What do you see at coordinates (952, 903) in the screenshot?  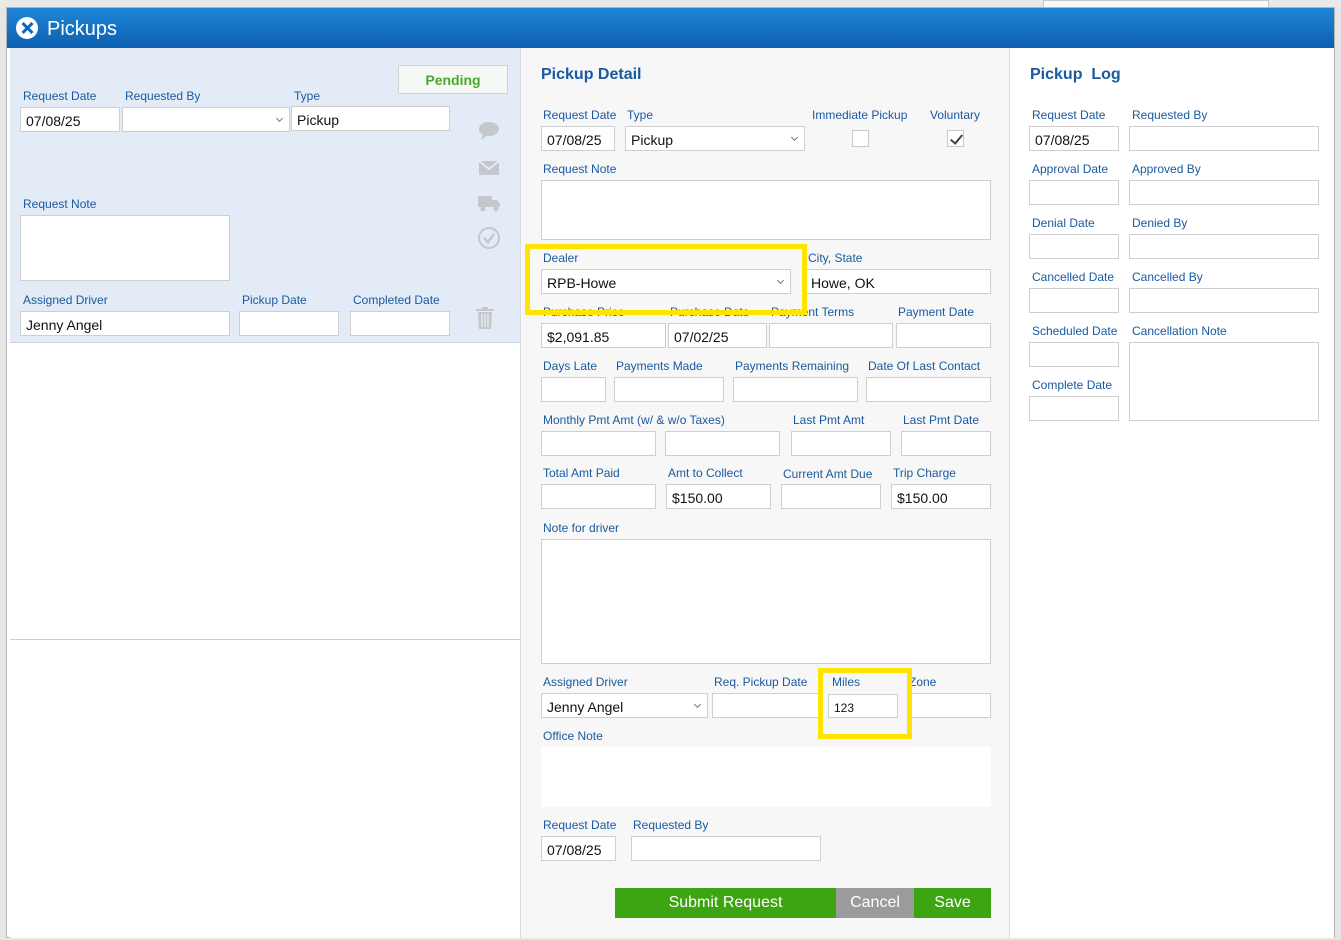 I see `save-button: Save` at bounding box center [952, 903].